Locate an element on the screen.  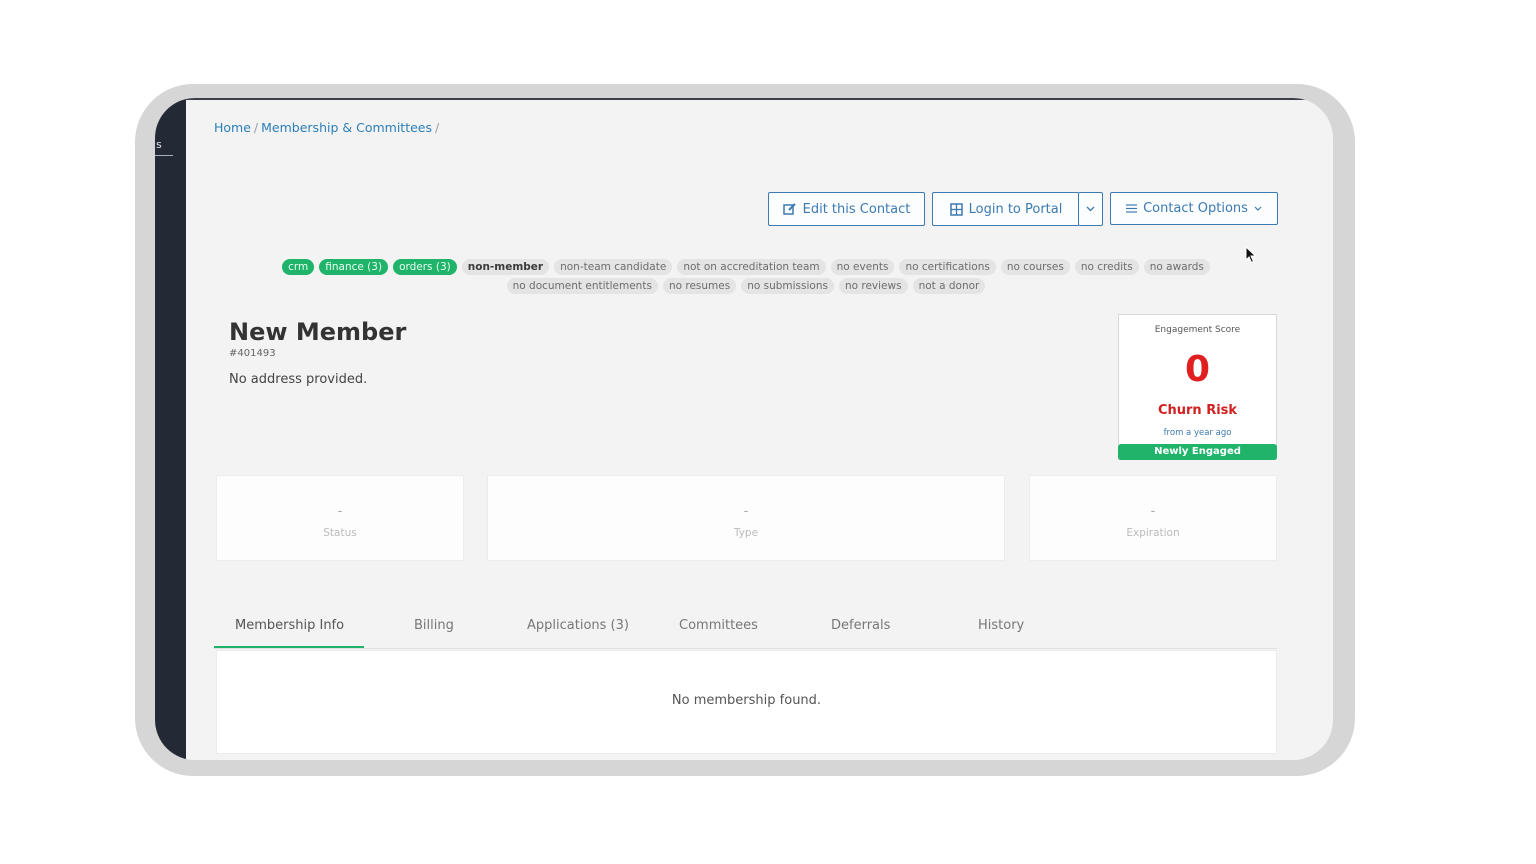
stat-label: Expiration is located at coordinates (1153, 533).